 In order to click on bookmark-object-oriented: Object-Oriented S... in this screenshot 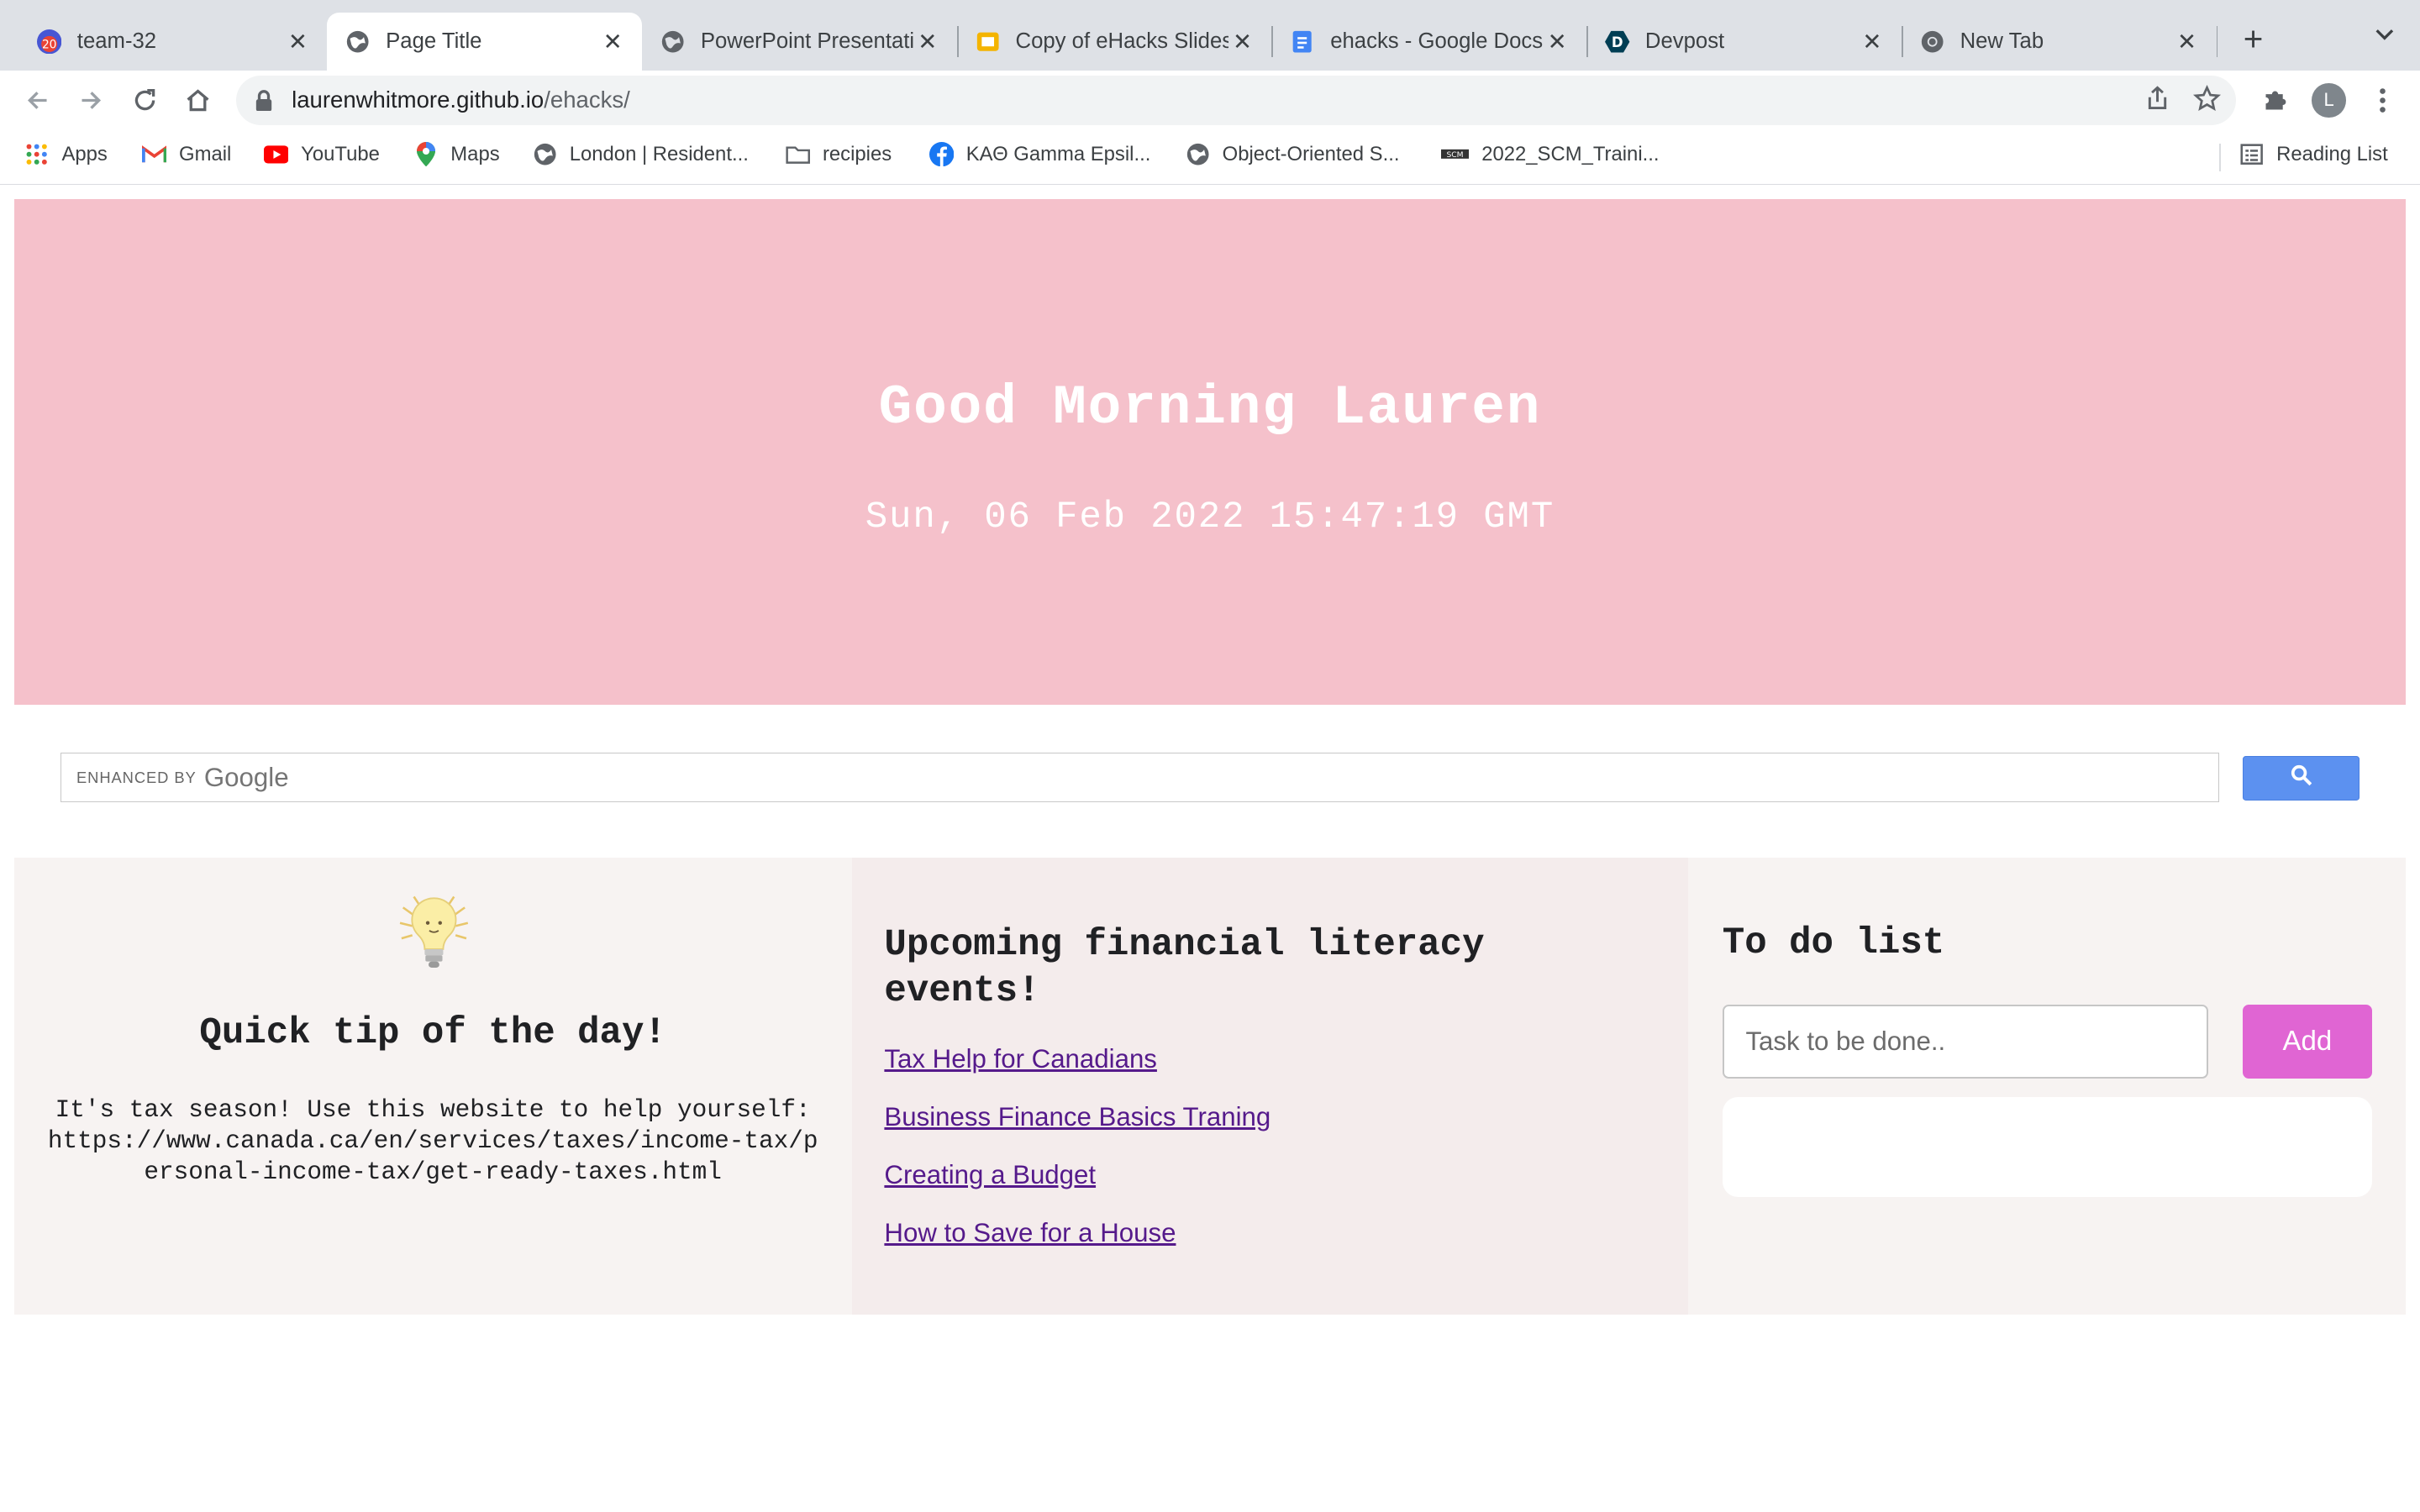, I will do `click(1293, 154)`.